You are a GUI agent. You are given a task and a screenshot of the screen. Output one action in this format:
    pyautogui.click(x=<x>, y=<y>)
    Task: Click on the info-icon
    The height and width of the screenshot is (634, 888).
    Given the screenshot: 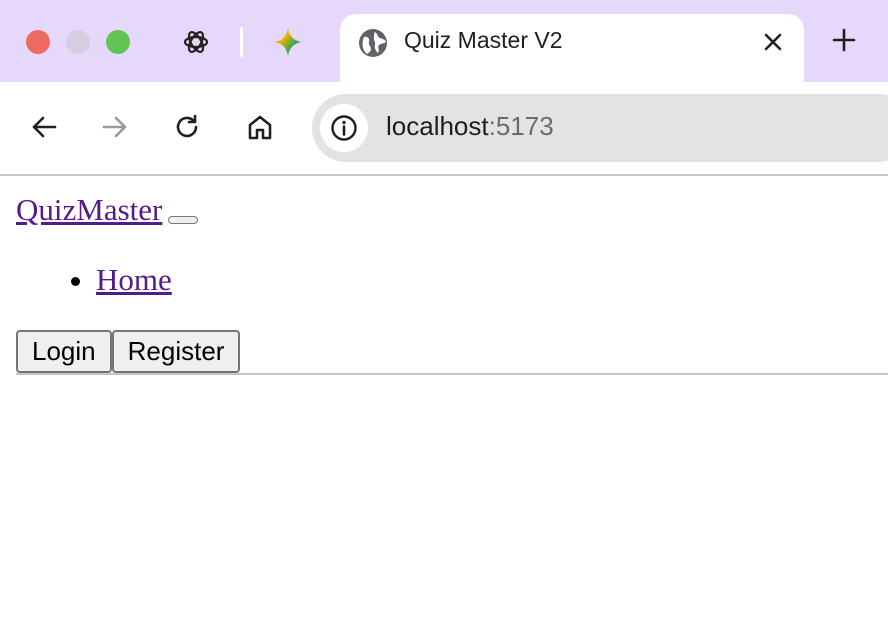 What is the action you would take?
    pyautogui.click(x=344, y=128)
    